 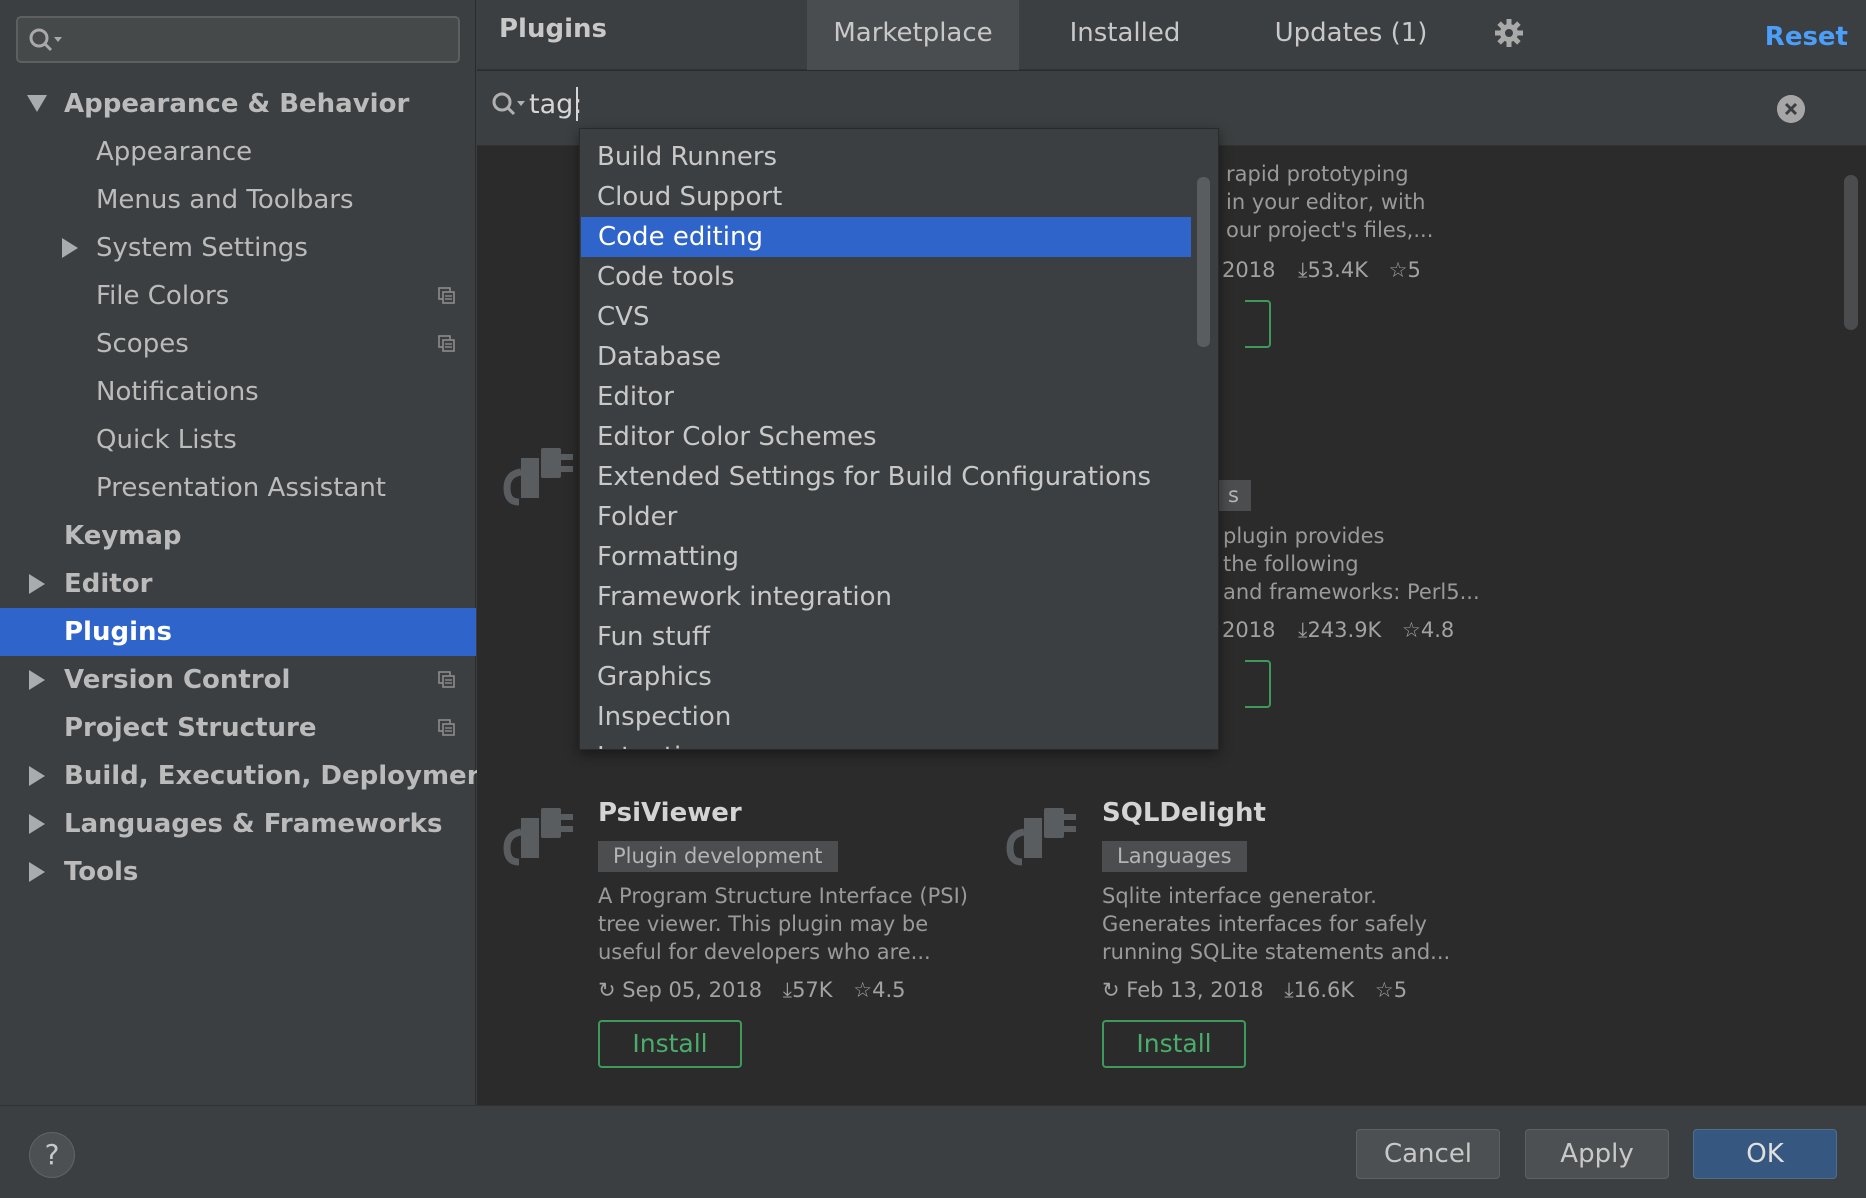 What do you see at coordinates (108, 584) in the screenshot?
I see `tree-item-label: Editor` at bounding box center [108, 584].